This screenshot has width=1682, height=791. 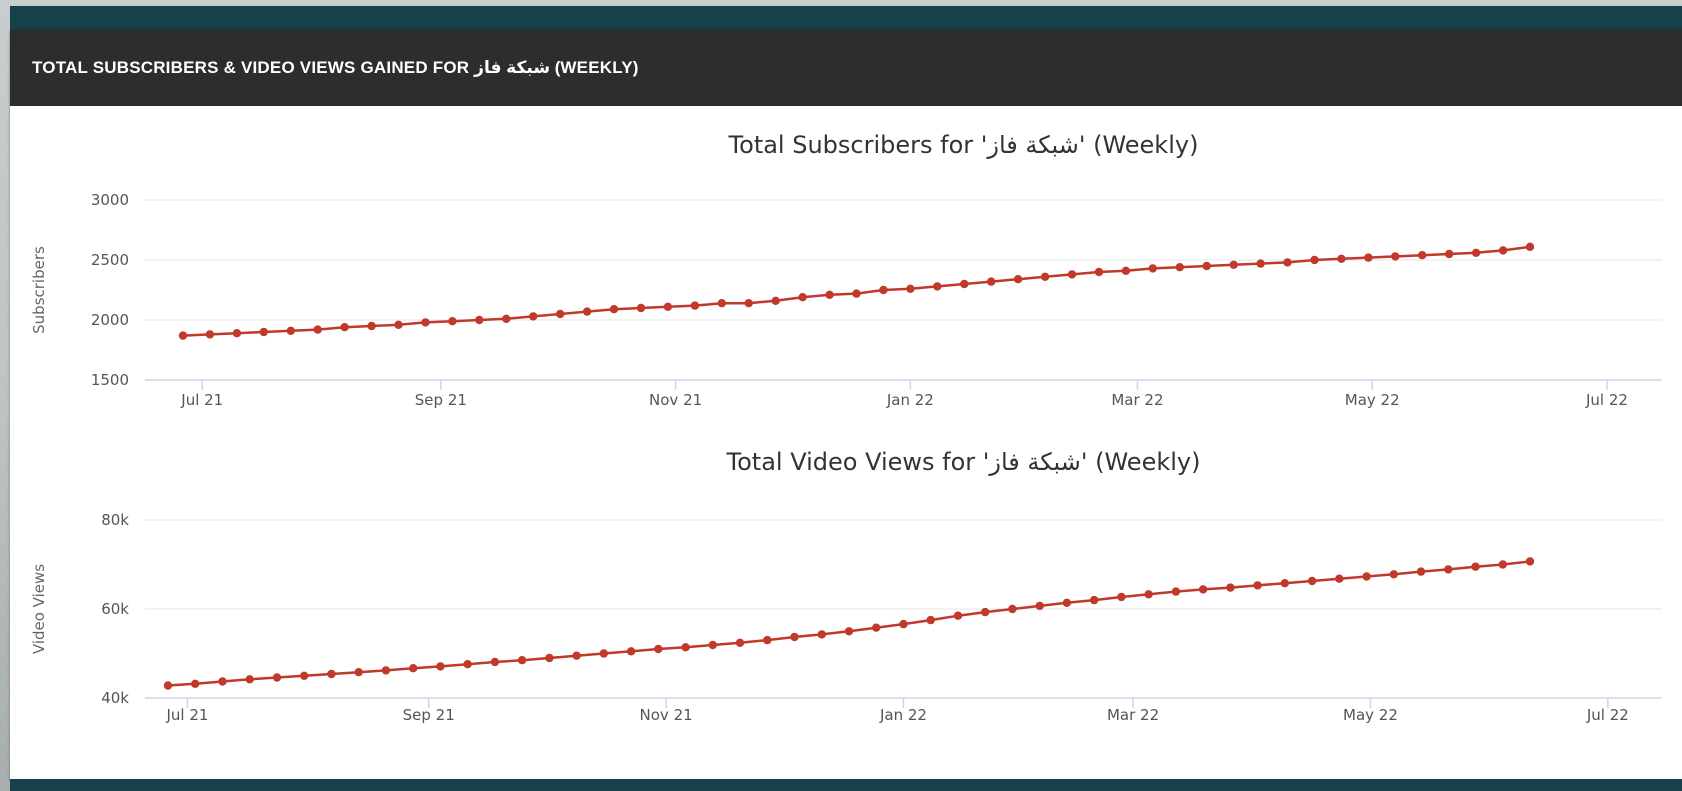 I want to click on y-axis-title: Subscribers, so click(x=39, y=290).